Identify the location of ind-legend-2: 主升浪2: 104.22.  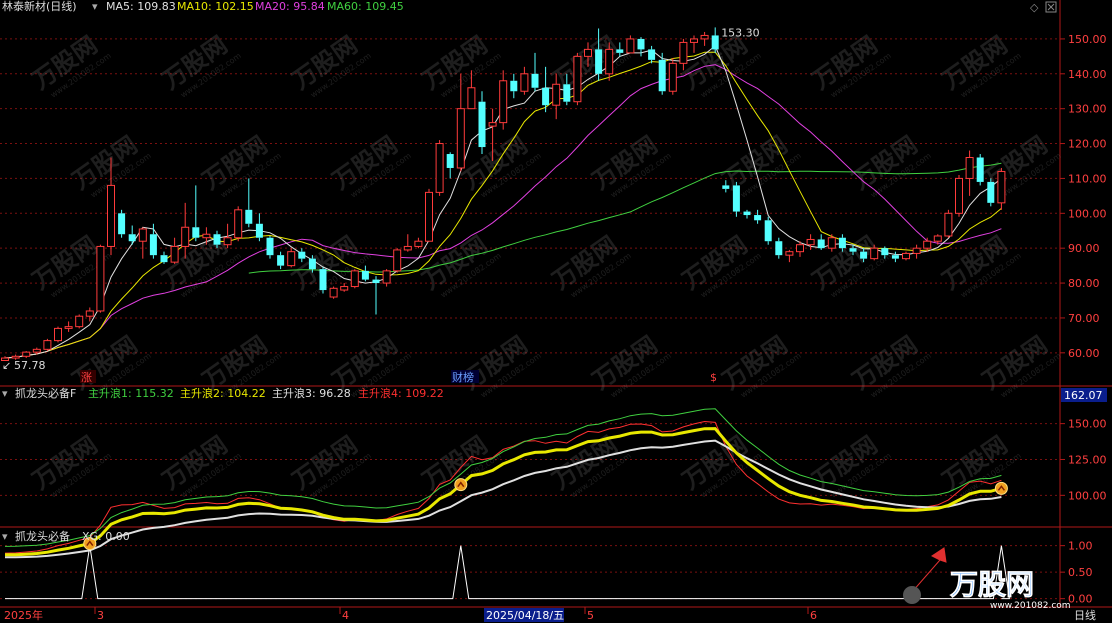
(223, 393).